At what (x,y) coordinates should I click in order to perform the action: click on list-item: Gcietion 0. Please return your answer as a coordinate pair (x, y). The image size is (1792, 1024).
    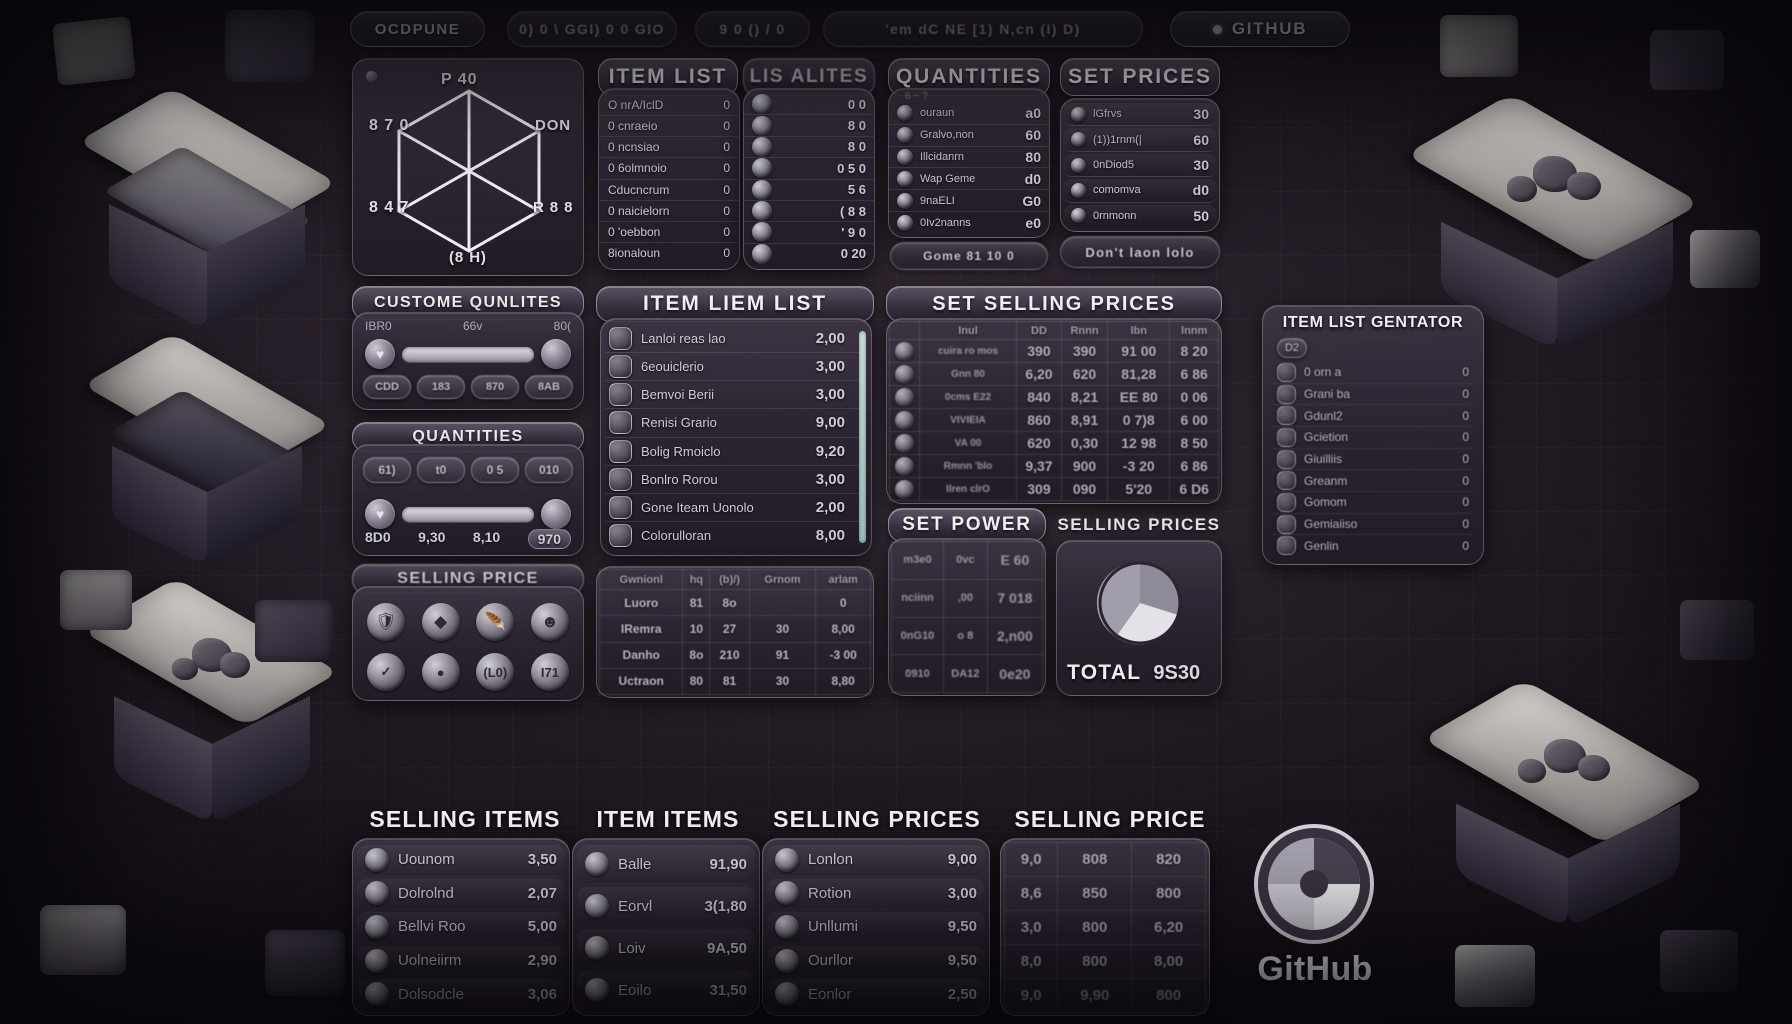
    Looking at the image, I should click on (1373, 438).